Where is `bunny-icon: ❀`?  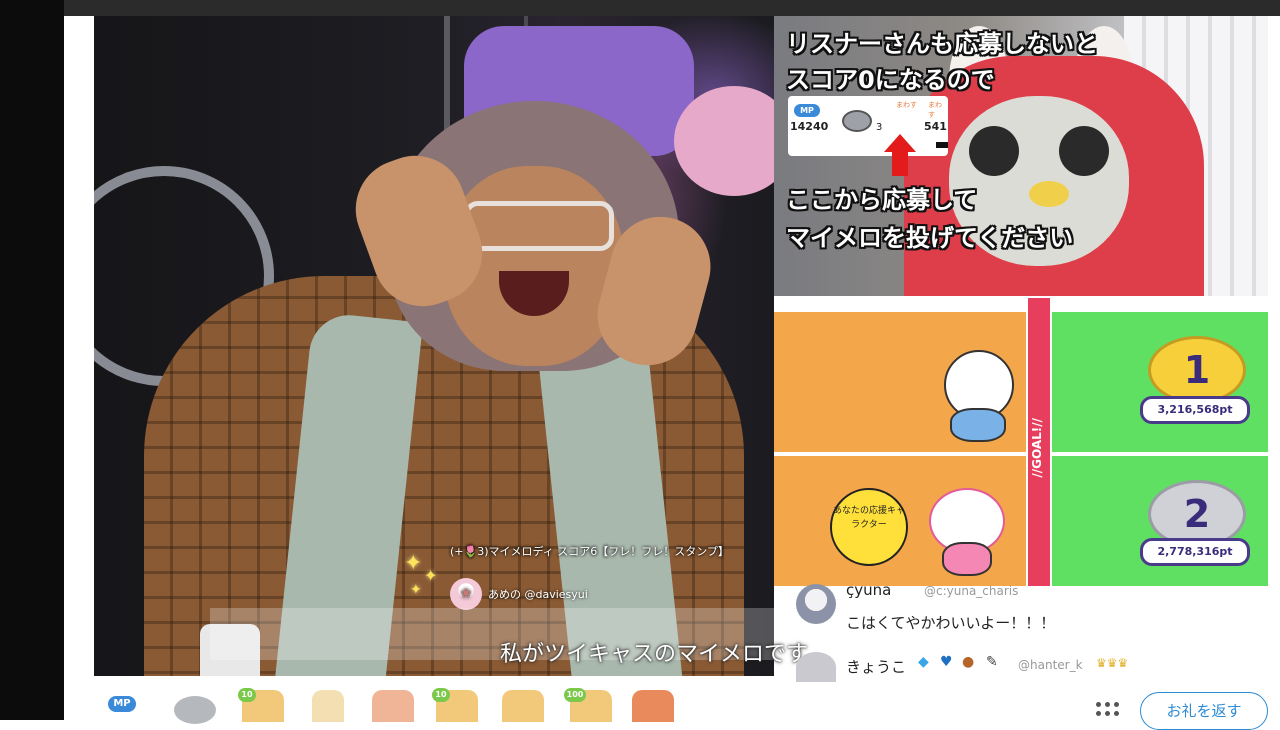
bunny-icon: ❀ is located at coordinates (466, 594).